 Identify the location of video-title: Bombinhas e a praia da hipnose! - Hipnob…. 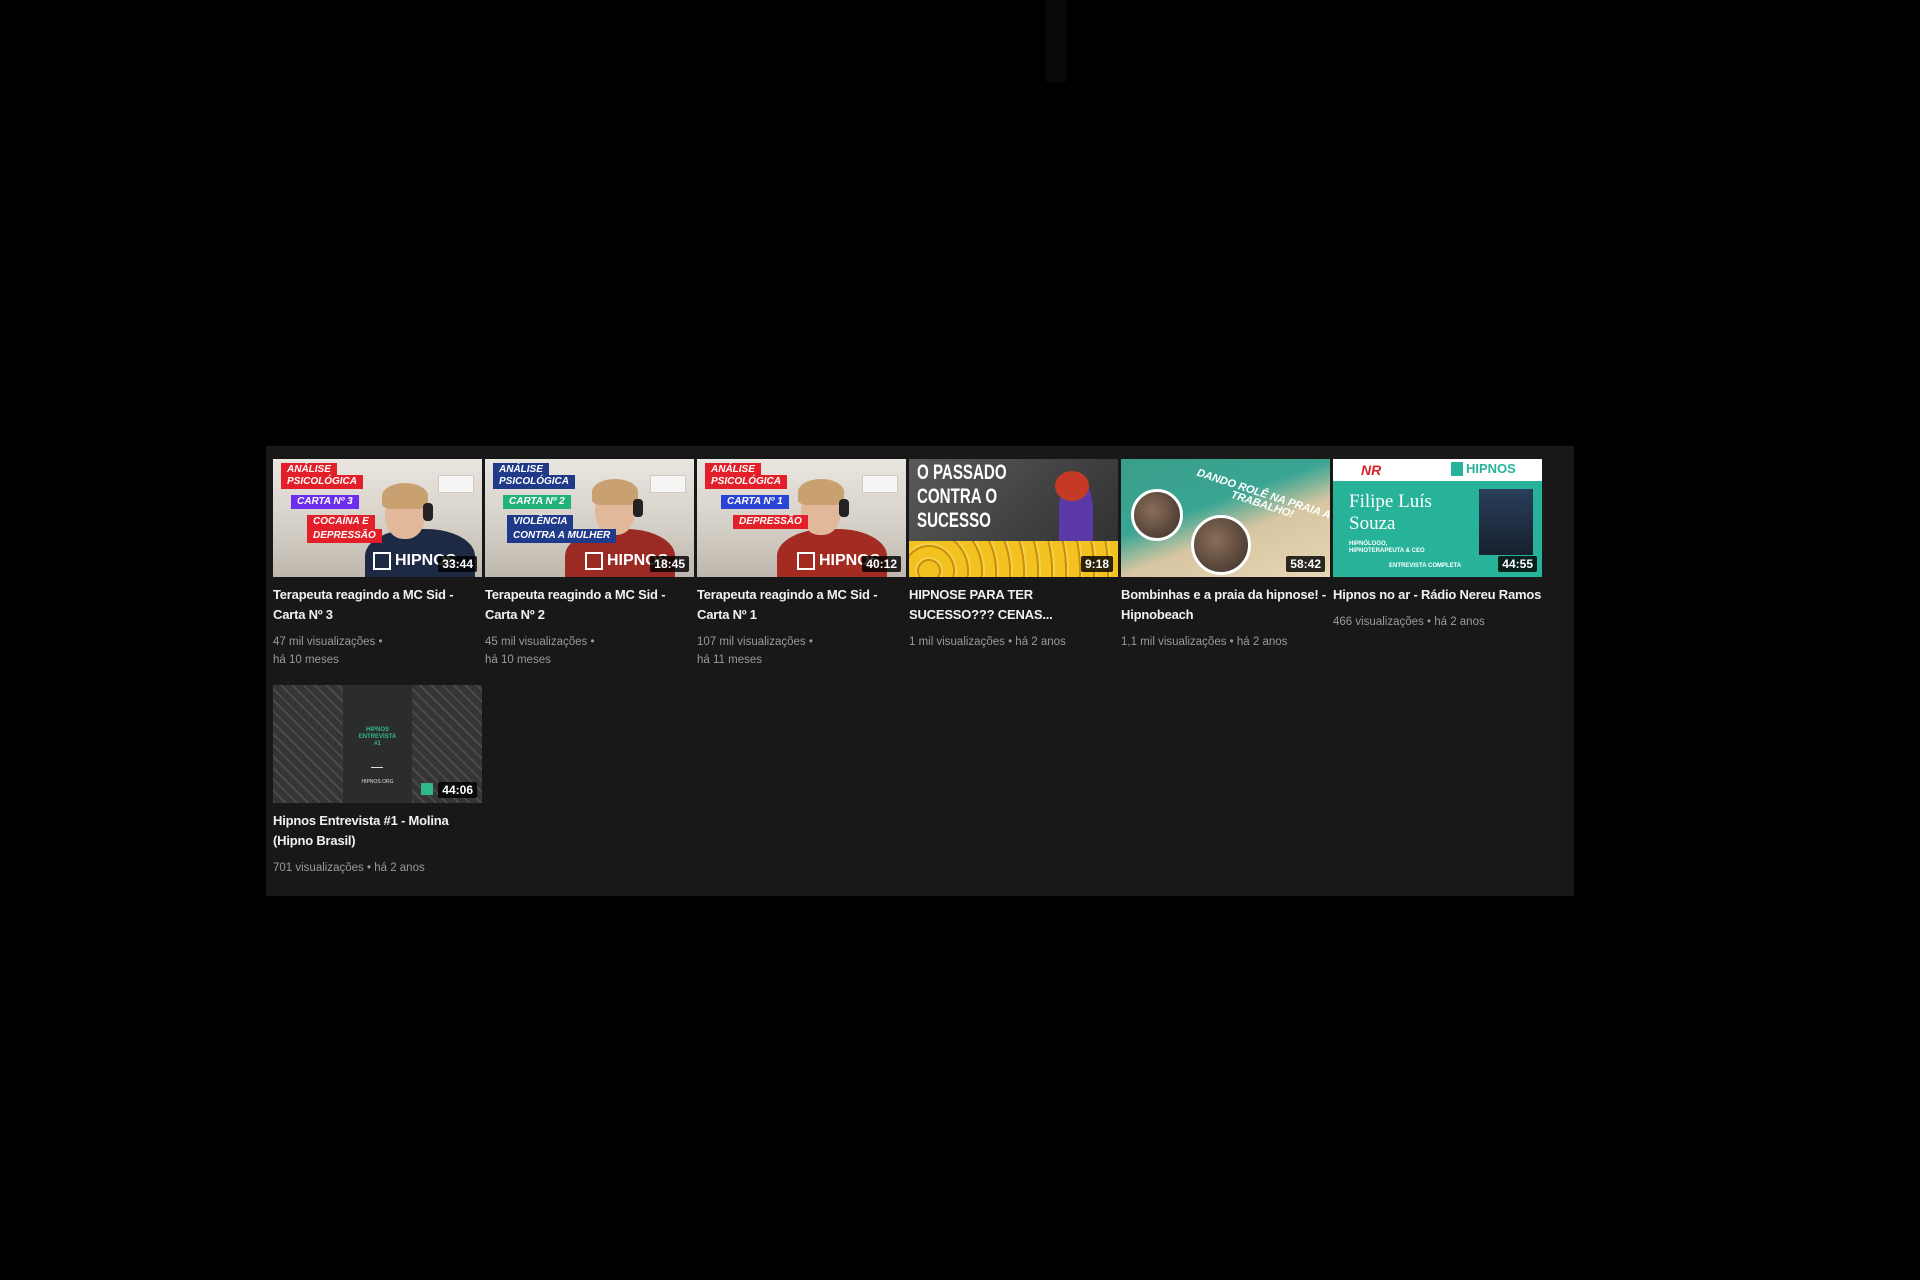
(1225, 605).